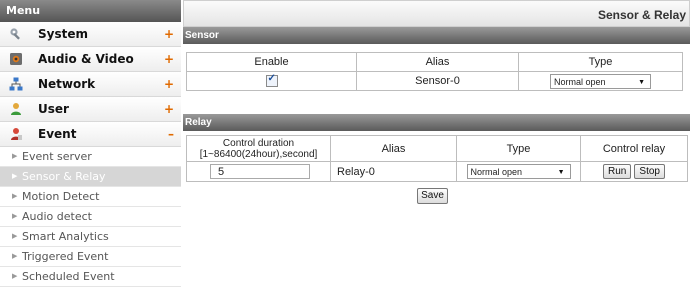 The image size is (691, 290). Describe the element at coordinates (16, 134) in the screenshot. I see `event-icon` at that location.